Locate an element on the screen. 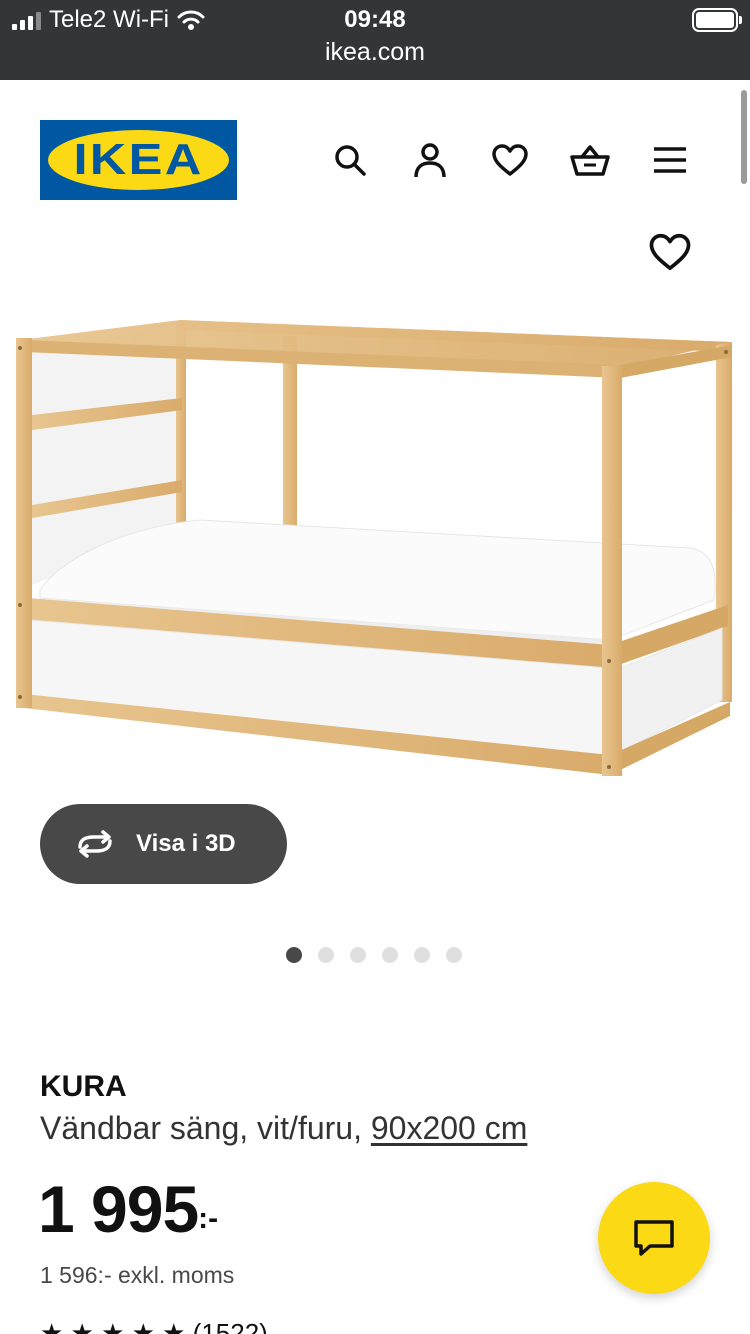 The height and width of the screenshot is (1334, 750). chat-button is located at coordinates (654, 1238).